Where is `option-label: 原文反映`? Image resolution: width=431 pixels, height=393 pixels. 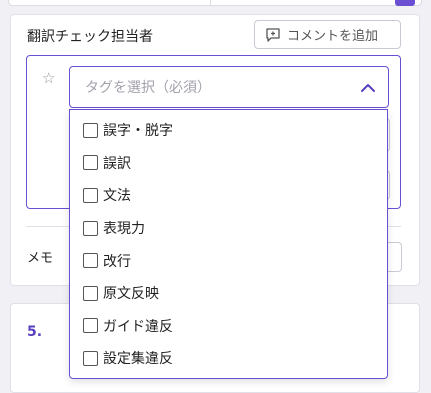
option-label: 原文反映 is located at coordinates (131, 294).